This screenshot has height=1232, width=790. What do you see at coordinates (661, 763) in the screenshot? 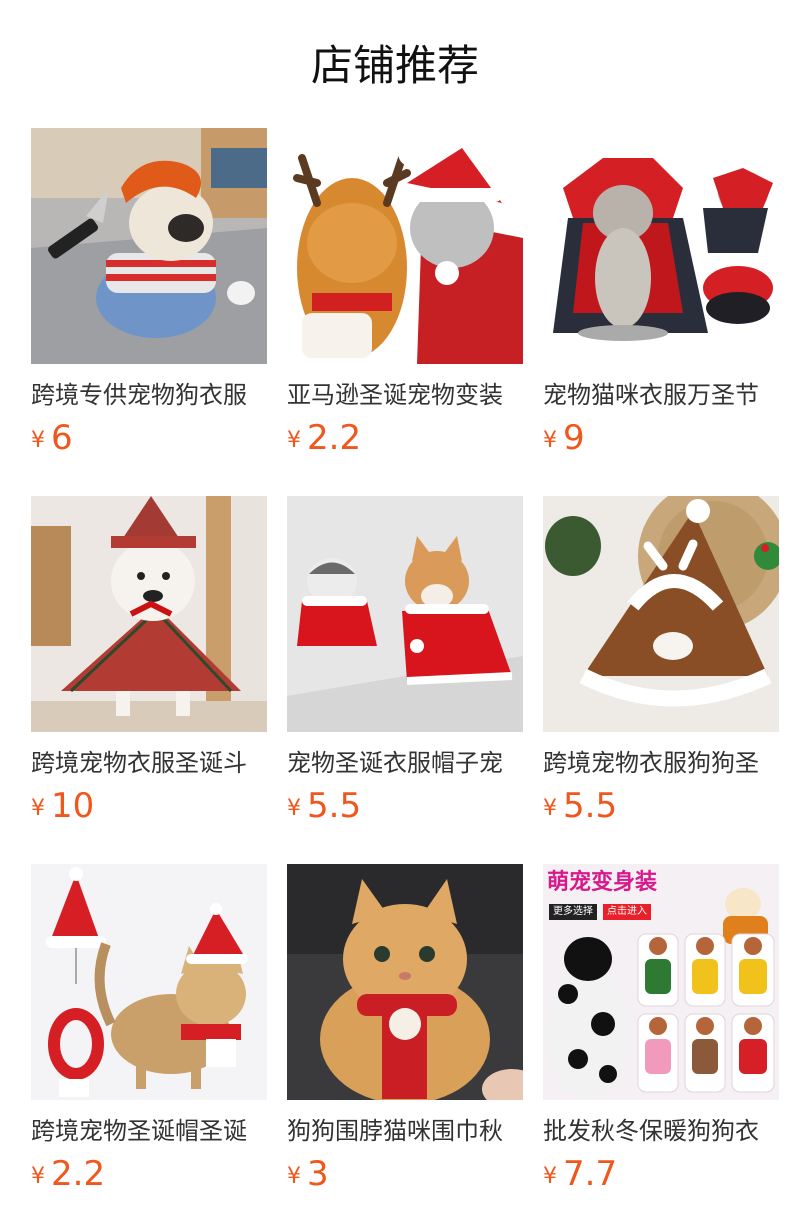
I see `product-name: 跨境宠物衣服狗狗圣` at bounding box center [661, 763].